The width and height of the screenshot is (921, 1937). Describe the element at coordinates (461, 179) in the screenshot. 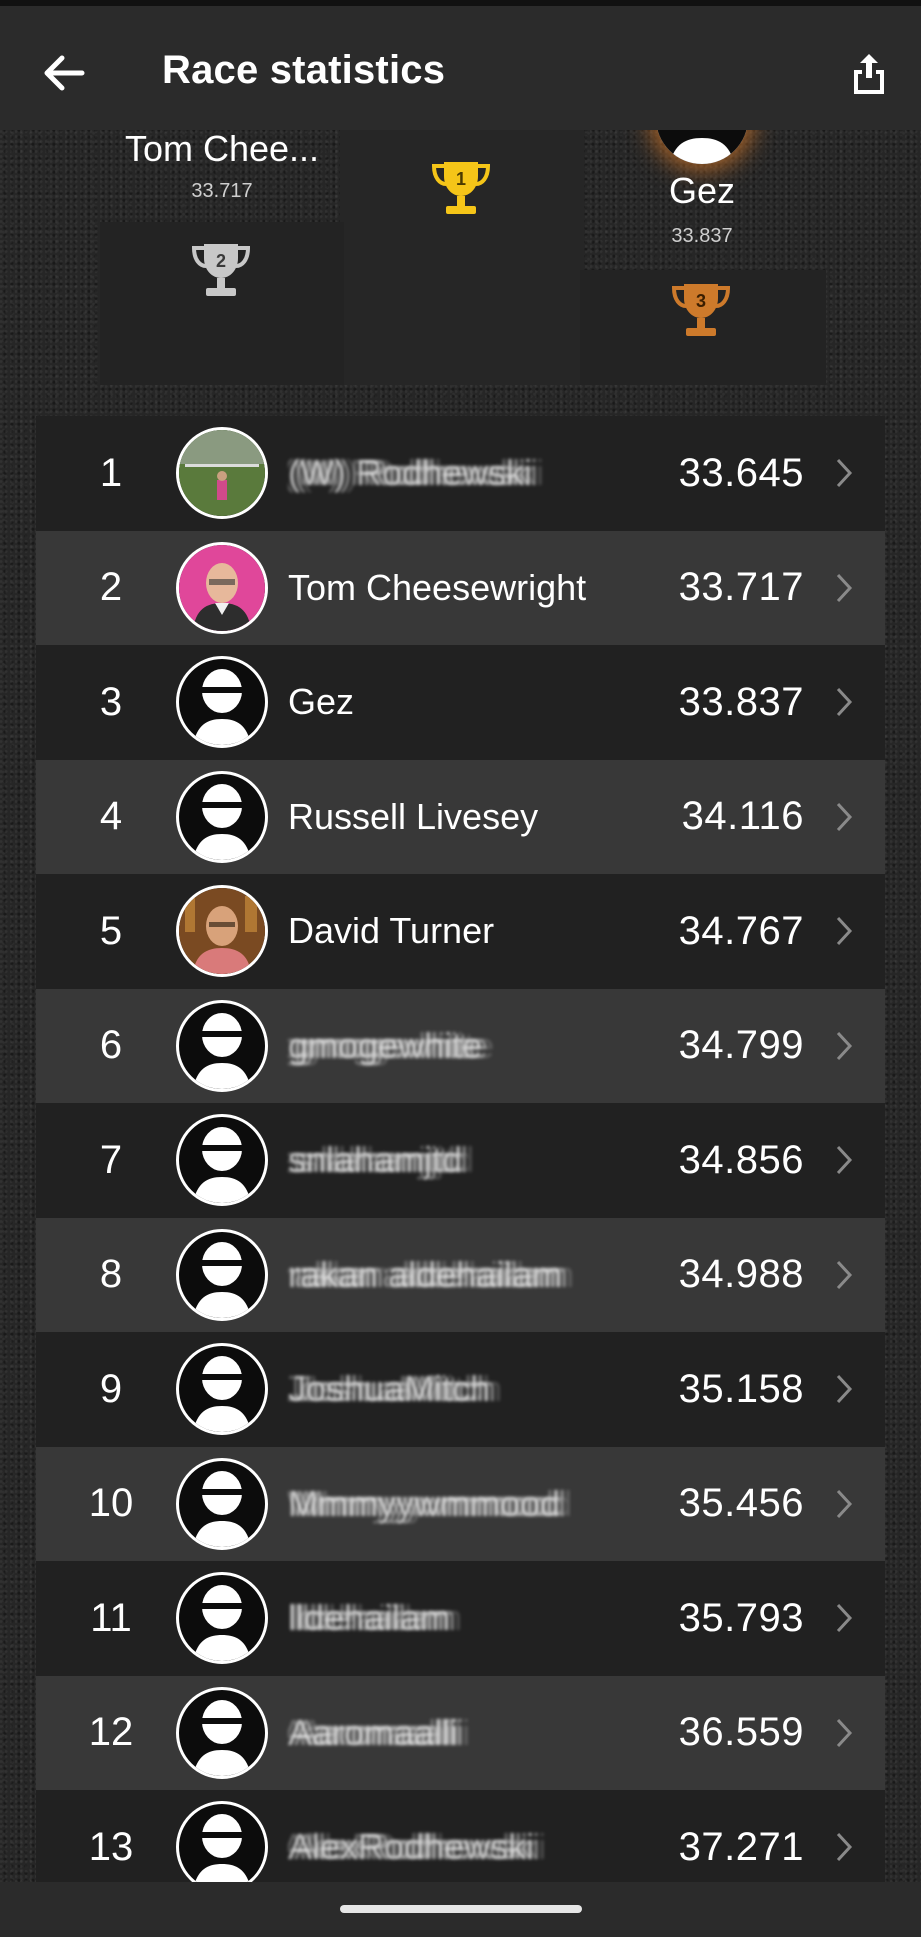

I see `gold-place-label: 1` at that location.